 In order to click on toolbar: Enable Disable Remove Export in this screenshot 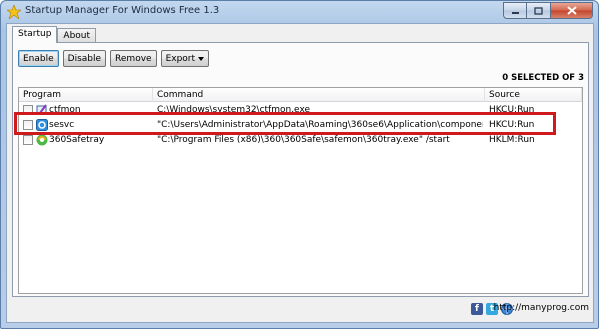, I will do `click(114, 58)`.